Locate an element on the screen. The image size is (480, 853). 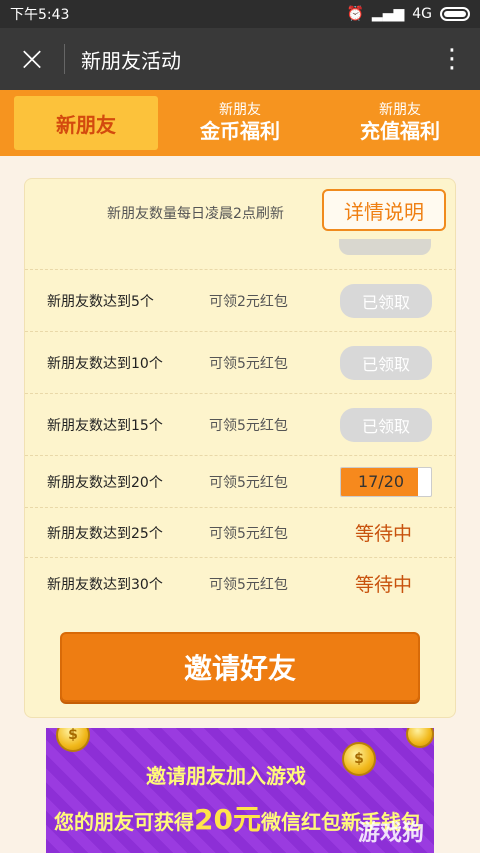
reward-condition: 新朋友数达到20个 is located at coordinates (105, 482).